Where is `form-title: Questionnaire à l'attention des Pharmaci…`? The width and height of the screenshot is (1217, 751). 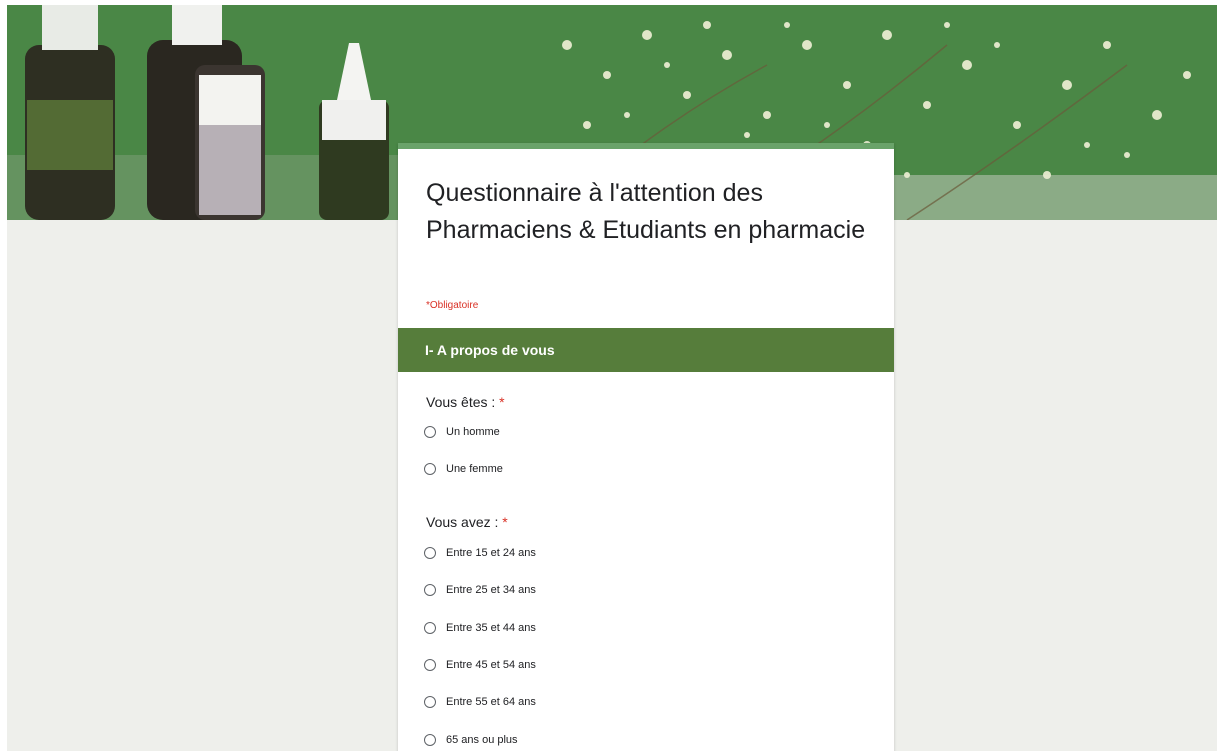
form-title: Questionnaire à l'attention des Pharmaci… is located at coordinates (646, 211).